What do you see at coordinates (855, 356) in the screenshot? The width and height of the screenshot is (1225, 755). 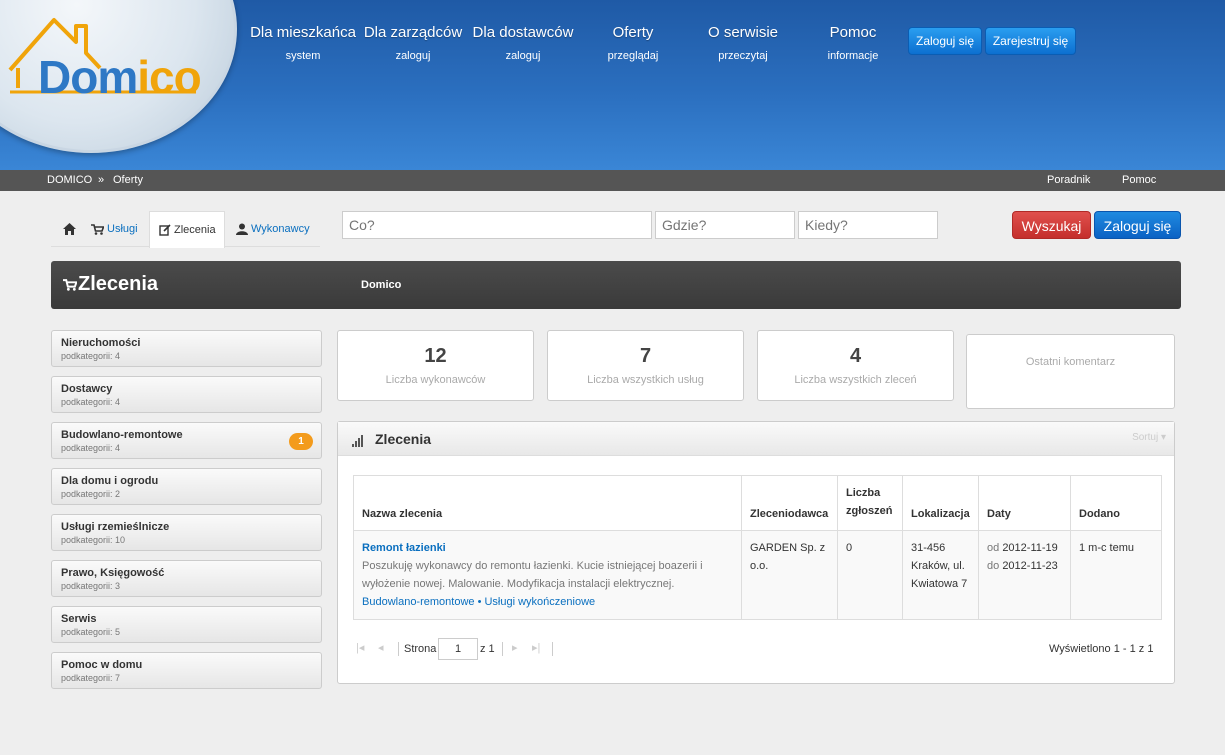 I see `stat-value: 4` at bounding box center [855, 356].